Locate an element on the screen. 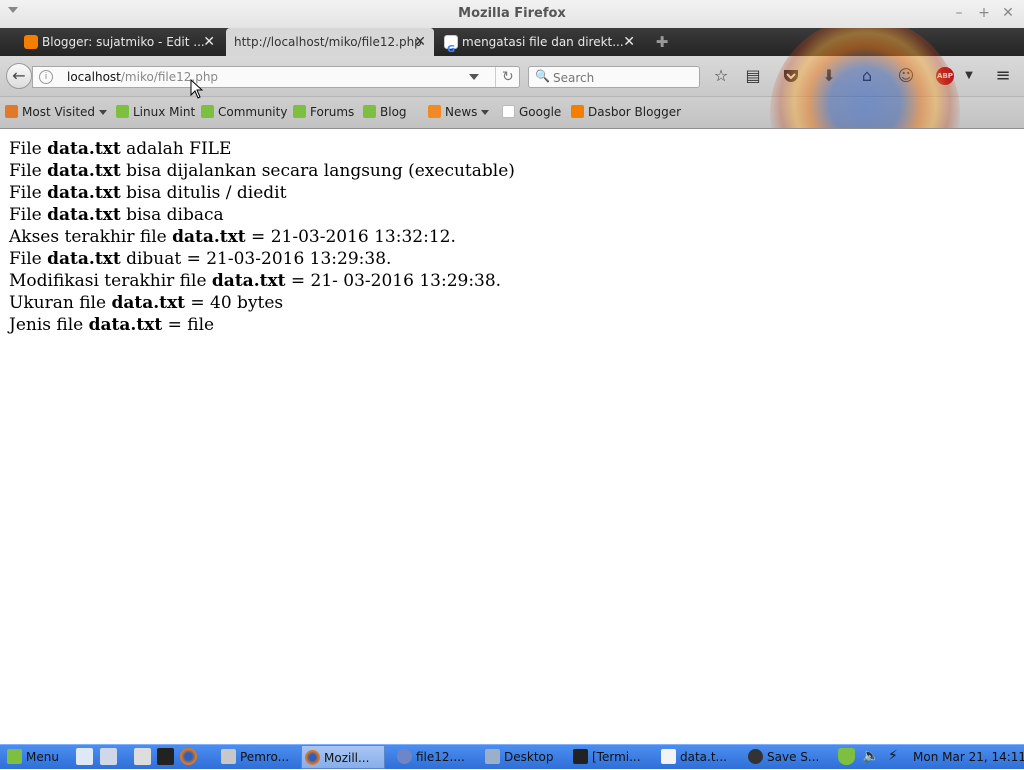  search-icon: 🔍 is located at coordinates (542, 76).